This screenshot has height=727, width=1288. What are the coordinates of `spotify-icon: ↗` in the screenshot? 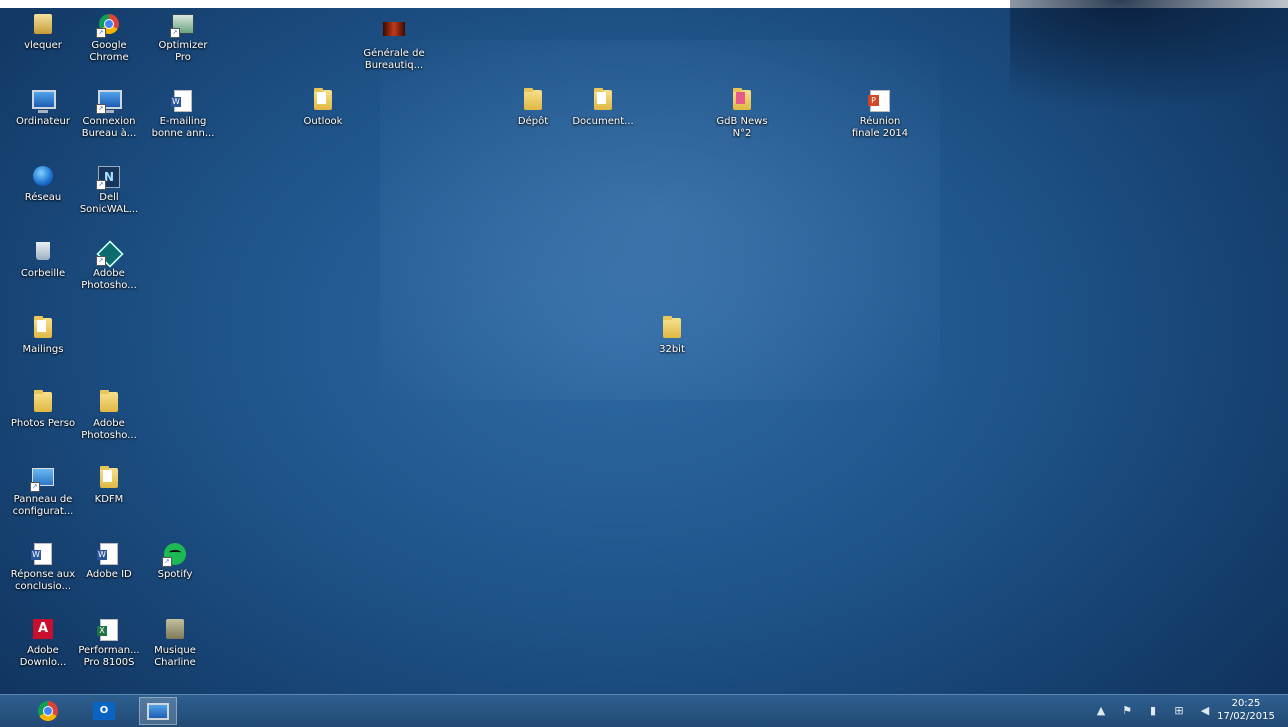 It's located at (174, 555).